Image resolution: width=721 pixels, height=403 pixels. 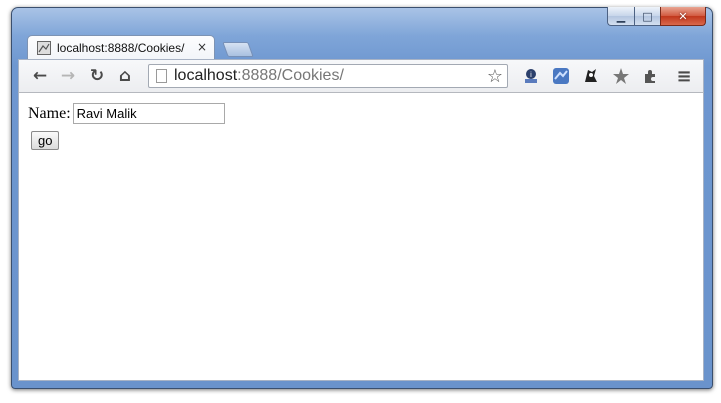 I want to click on reload-icon: ↻, so click(x=97, y=76).